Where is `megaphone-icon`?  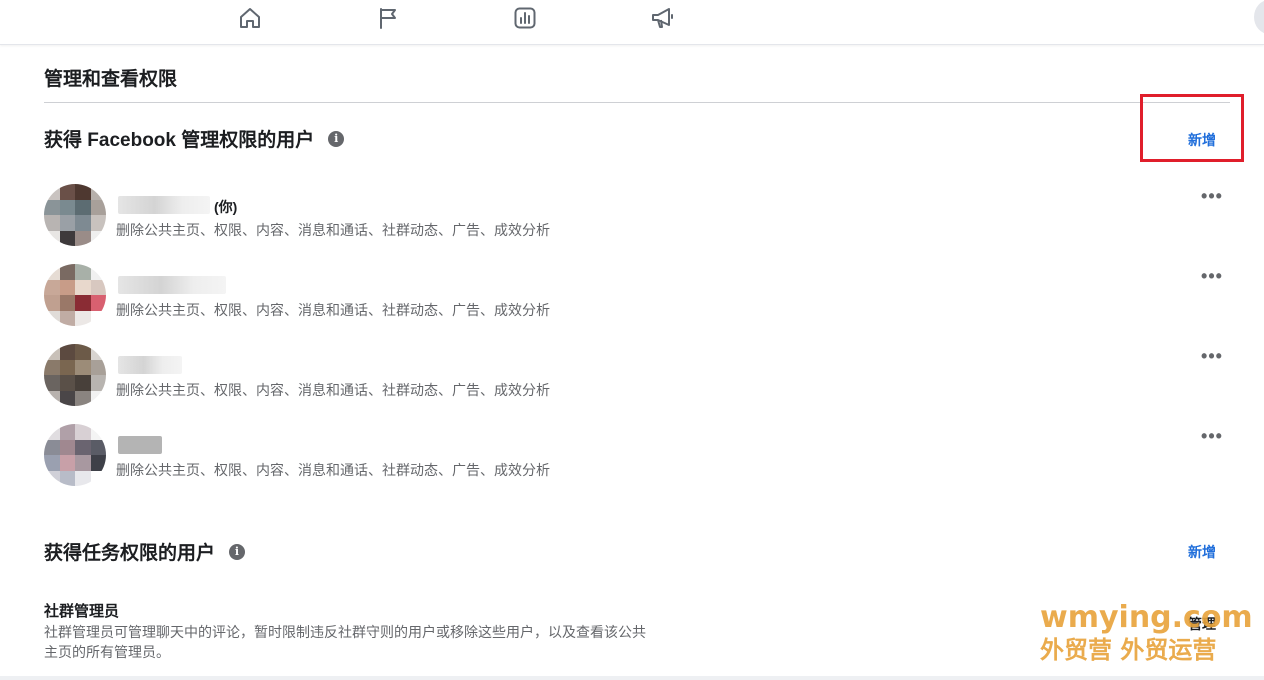 megaphone-icon is located at coordinates (663, 18).